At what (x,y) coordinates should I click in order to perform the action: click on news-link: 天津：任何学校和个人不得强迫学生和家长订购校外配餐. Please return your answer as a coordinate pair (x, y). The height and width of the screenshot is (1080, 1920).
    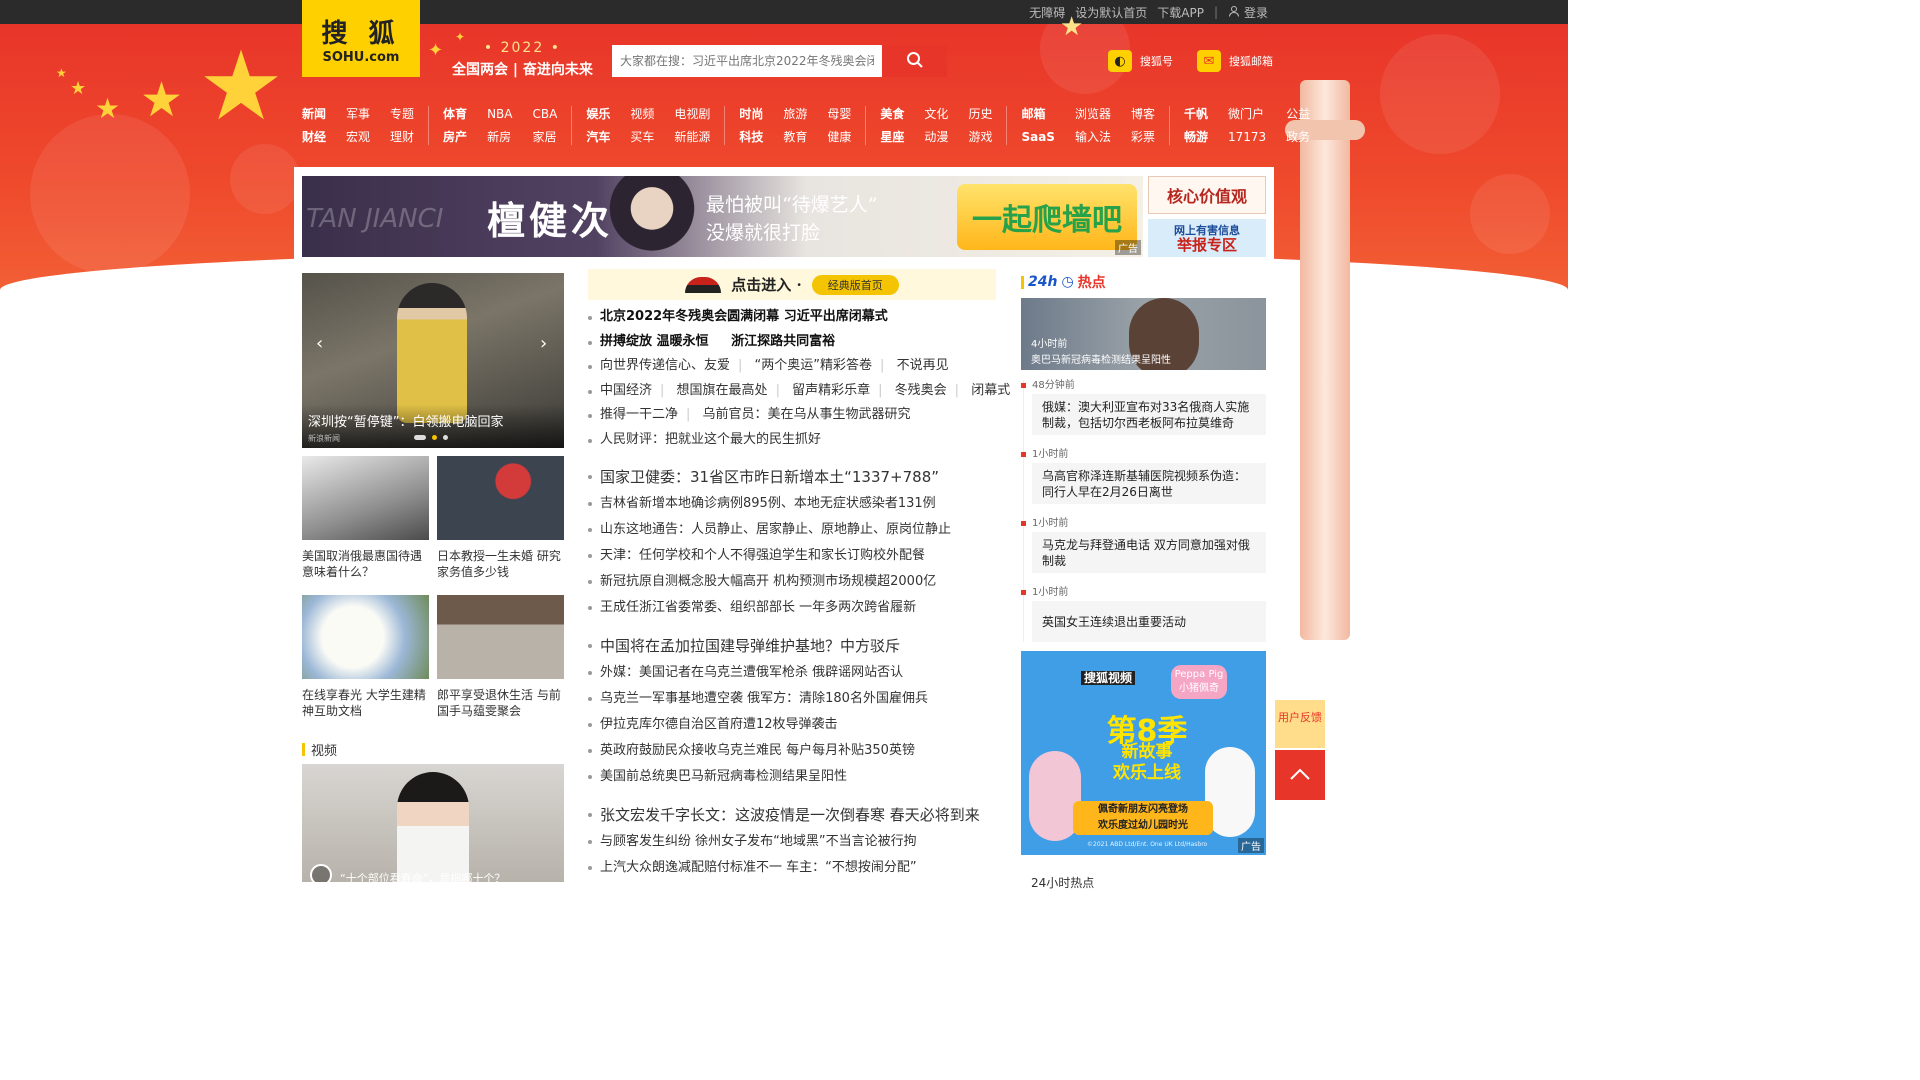
    Looking at the image, I should click on (762, 555).